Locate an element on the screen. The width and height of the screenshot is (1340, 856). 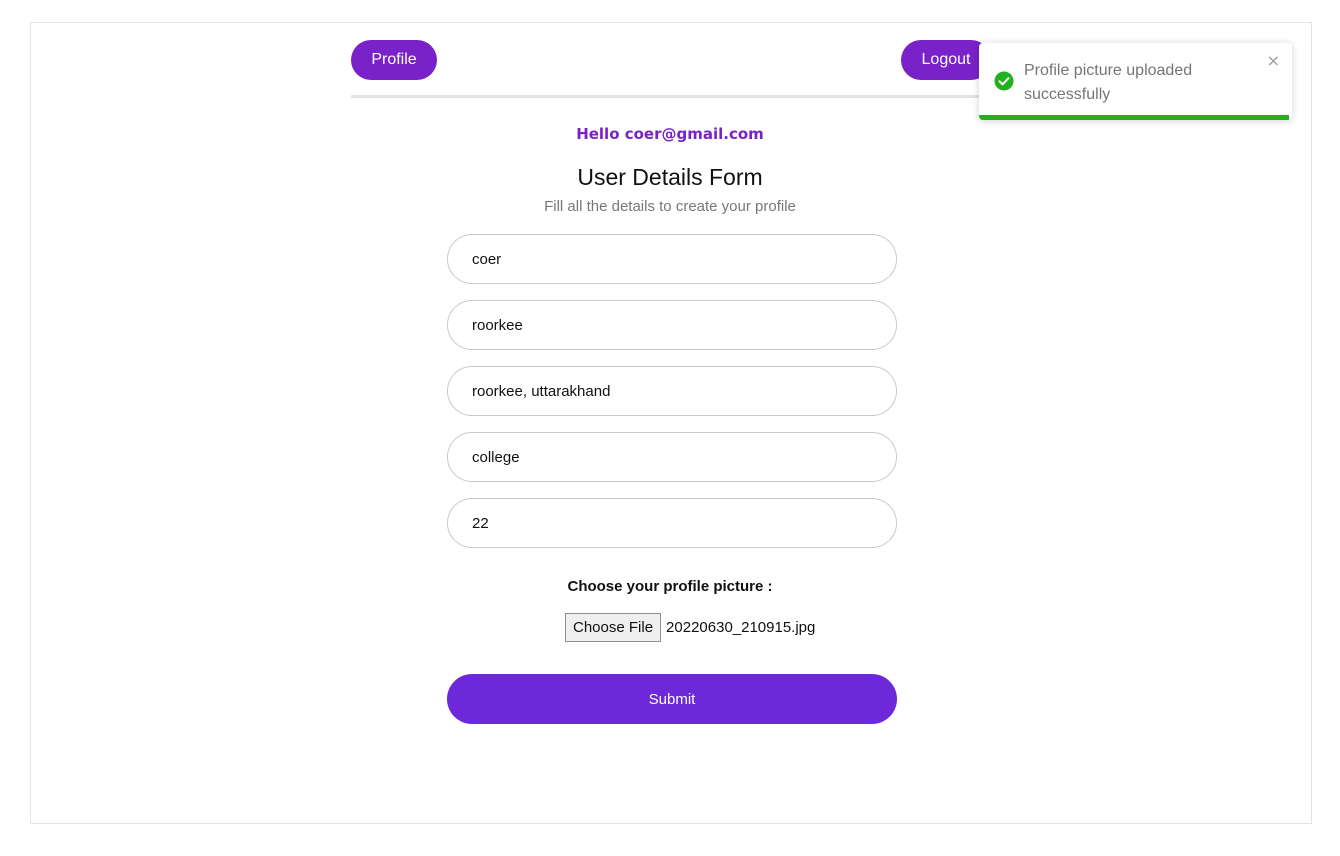
greeting-text: Hello coer@gmail.com is located at coordinates (670, 134).